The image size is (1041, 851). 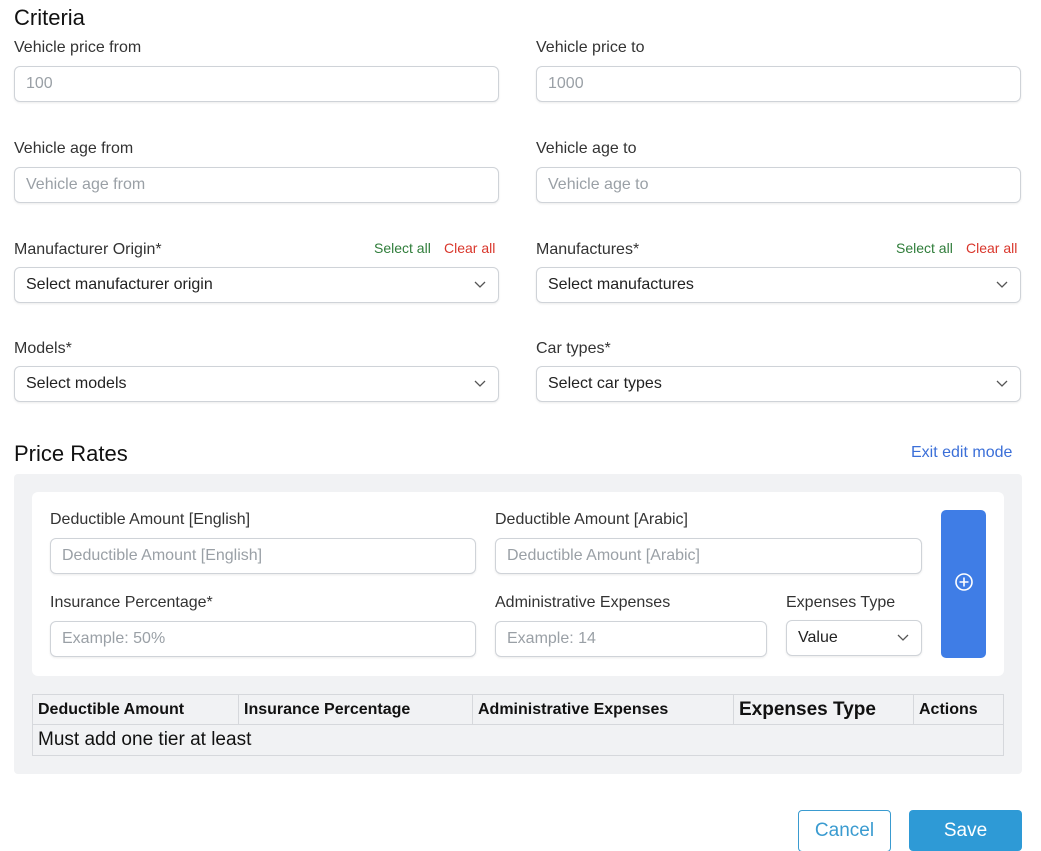 I want to click on manufactures-value: Select manufactures, so click(x=621, y=284).